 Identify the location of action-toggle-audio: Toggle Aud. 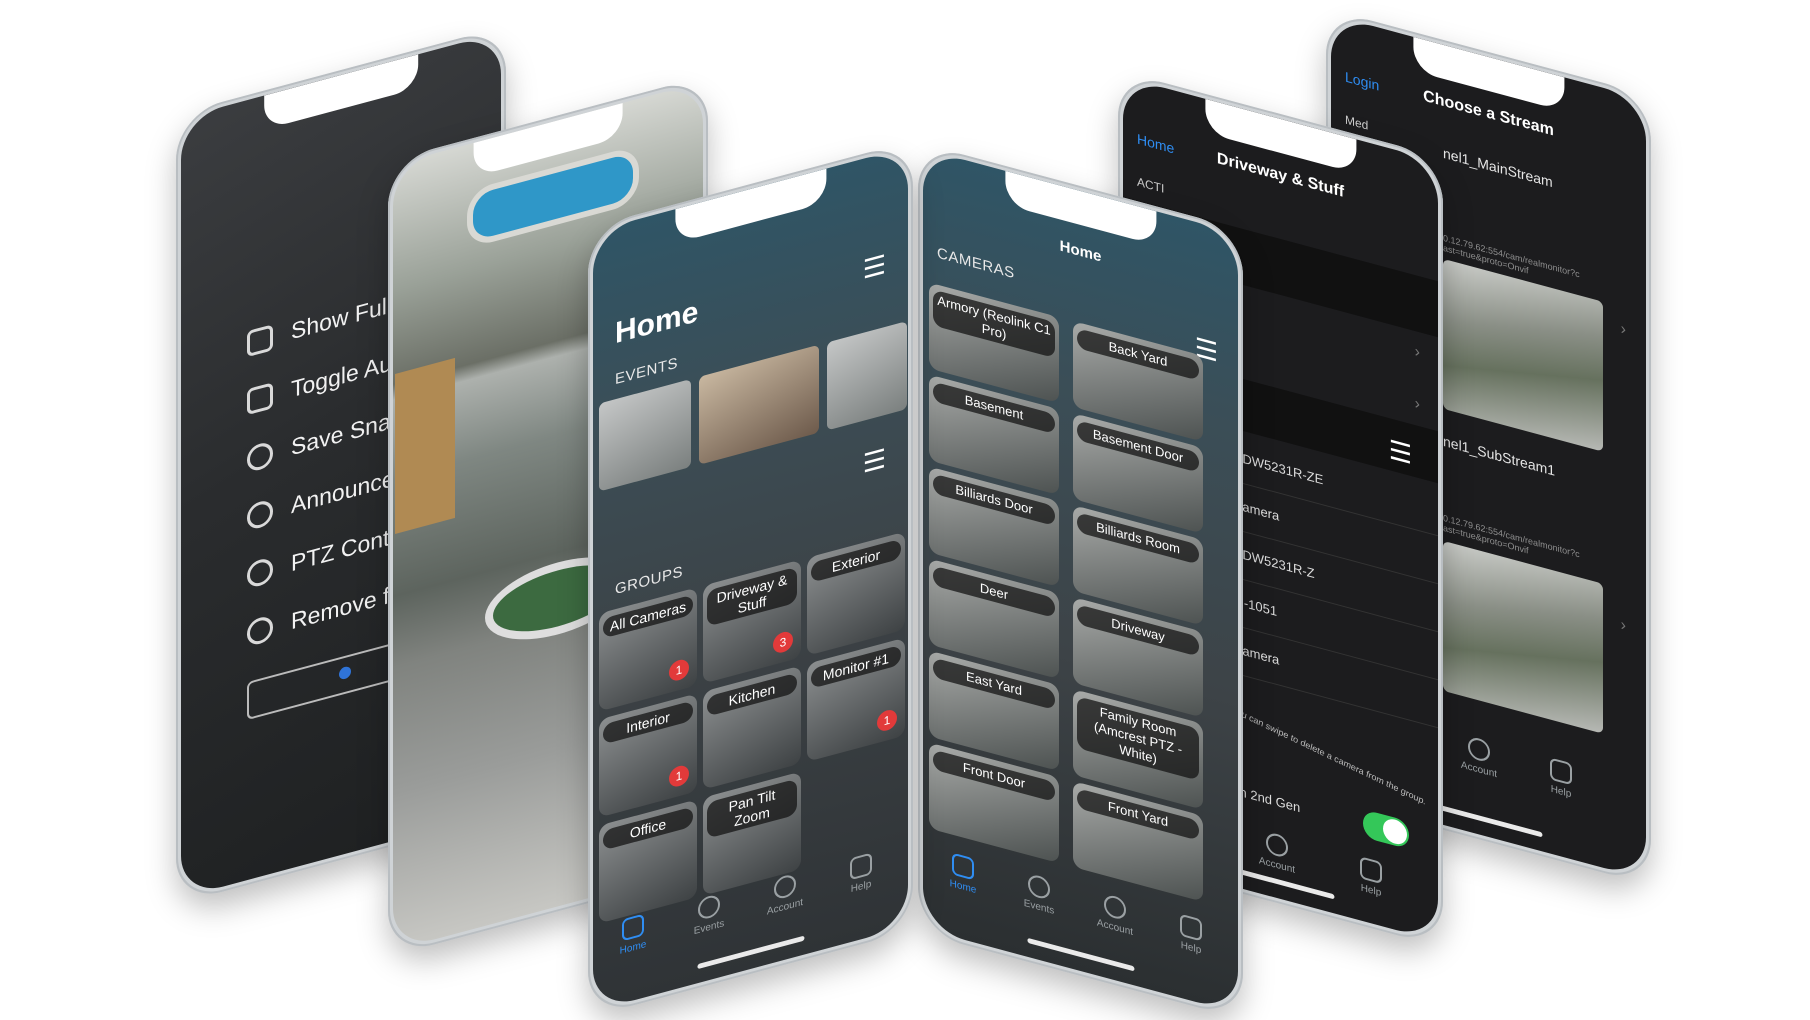
(326, 380).